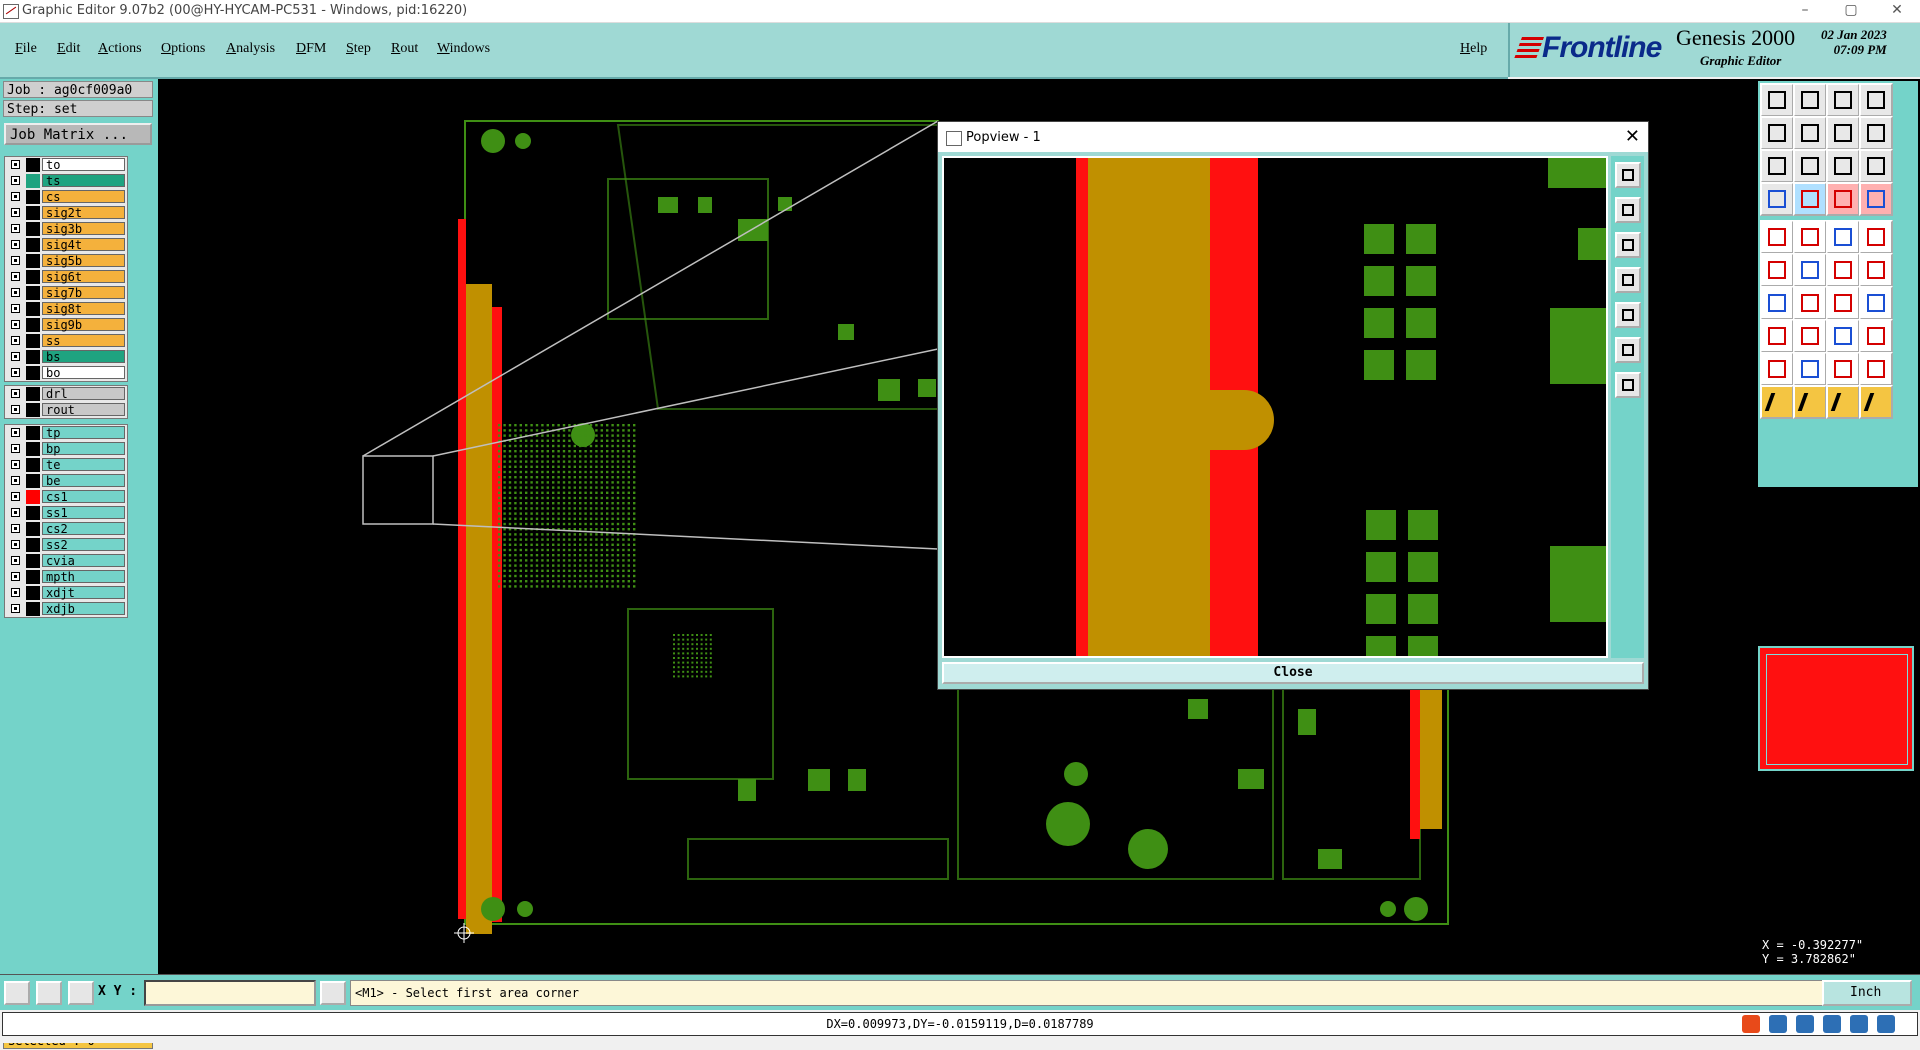 Image resolution: width=1920 pixels, height=1050 pixels. I want to click on layer-name: bo, so click(83, 373).